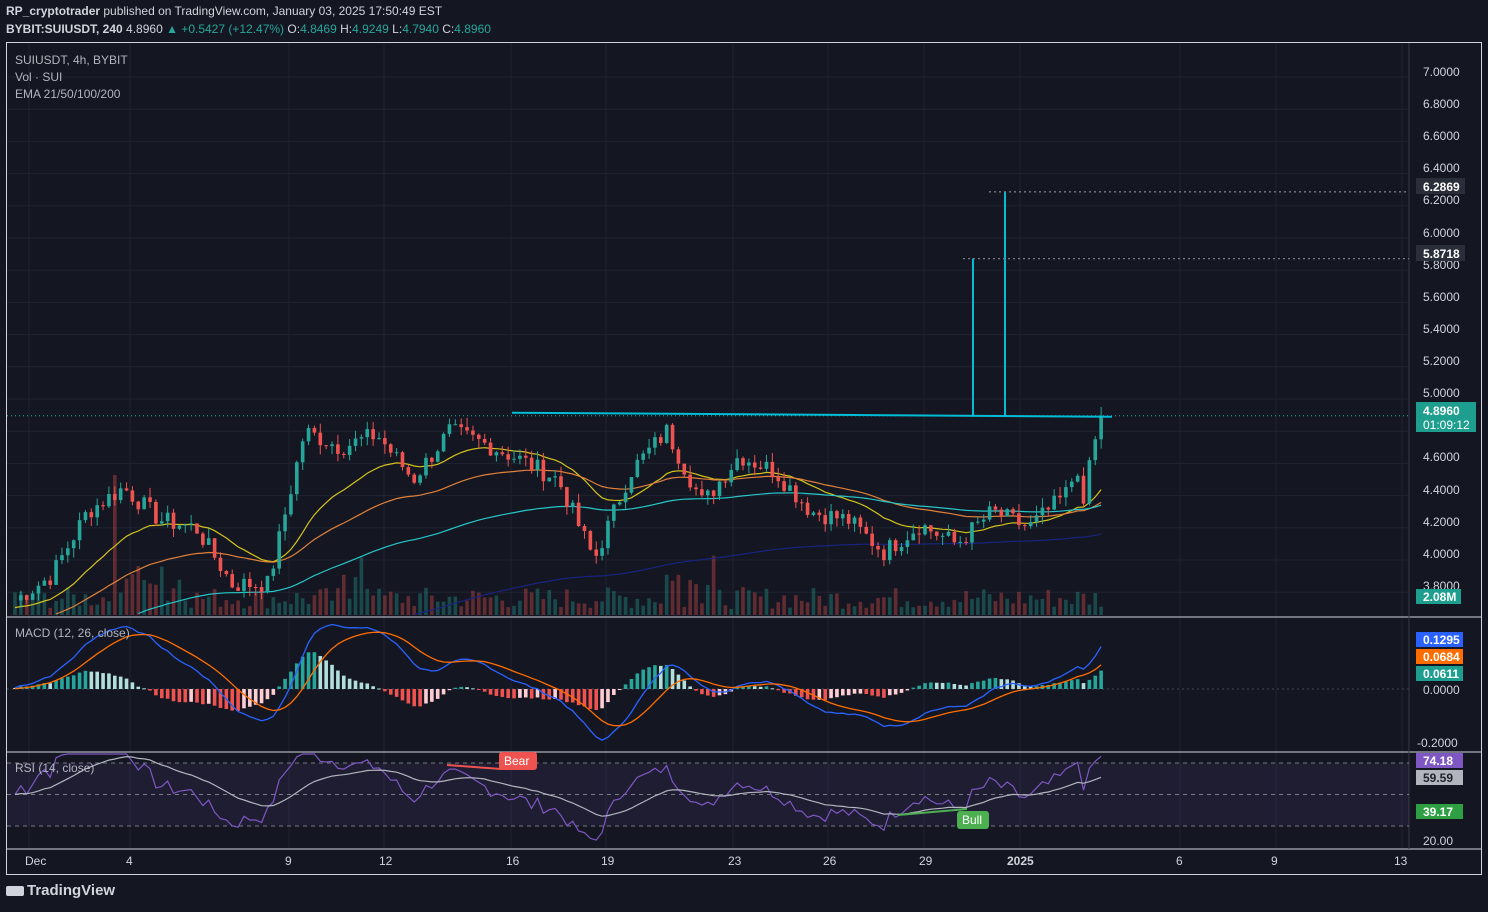 Image resolution: width=1488 pixels, height=912 pixels. What do you see at coordinates (72, 633) in the screenshot?
I see `legend-macd: MACD (12, 26, close)` at bounding box center [72, 633].